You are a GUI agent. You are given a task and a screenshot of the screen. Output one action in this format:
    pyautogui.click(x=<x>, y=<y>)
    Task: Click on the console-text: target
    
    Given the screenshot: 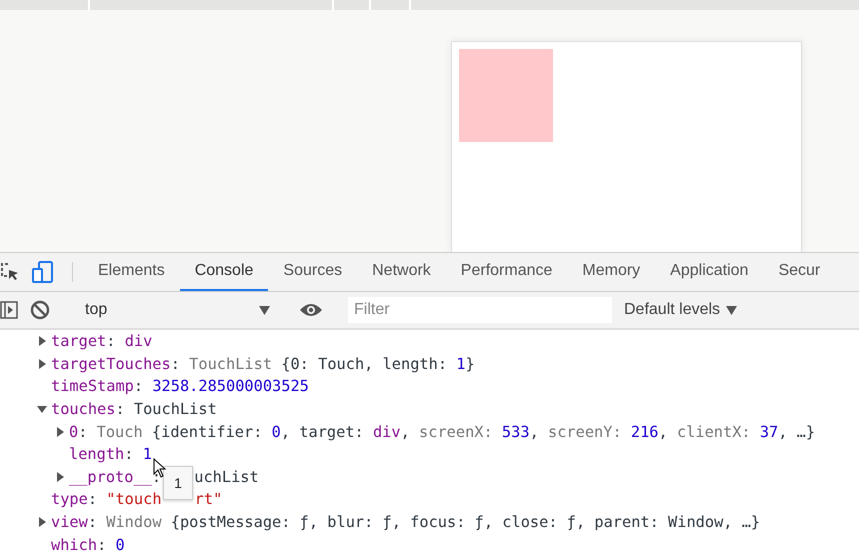 What is the action you would take?
    pyautogui.click(x=78, y=341)
    